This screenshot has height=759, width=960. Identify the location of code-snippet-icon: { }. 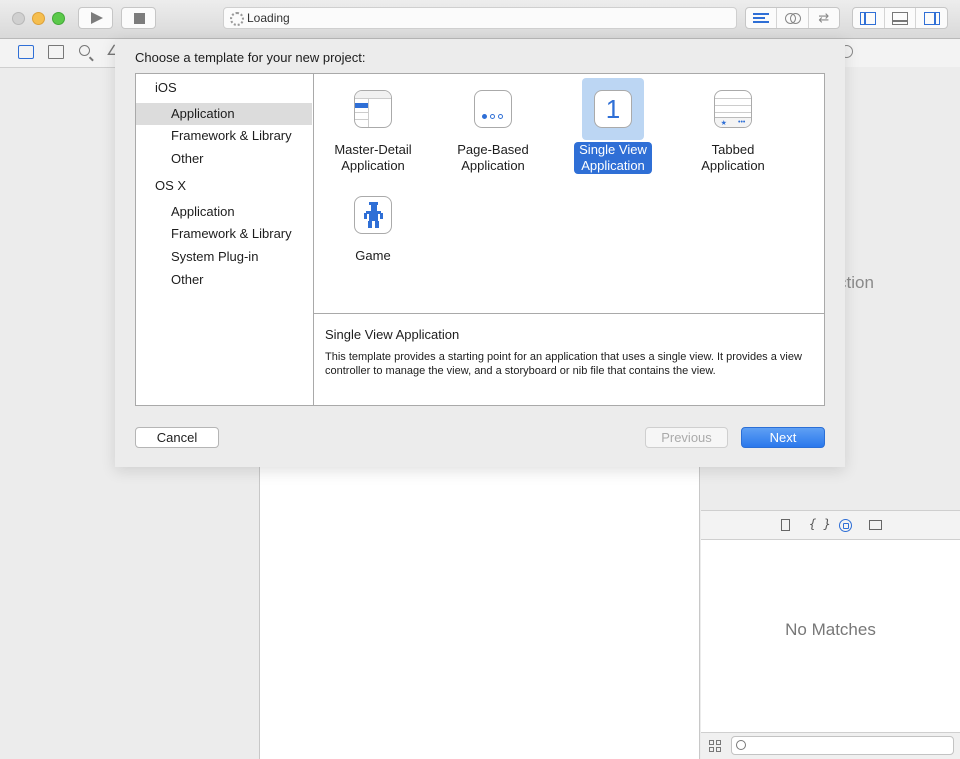
(820, 524).